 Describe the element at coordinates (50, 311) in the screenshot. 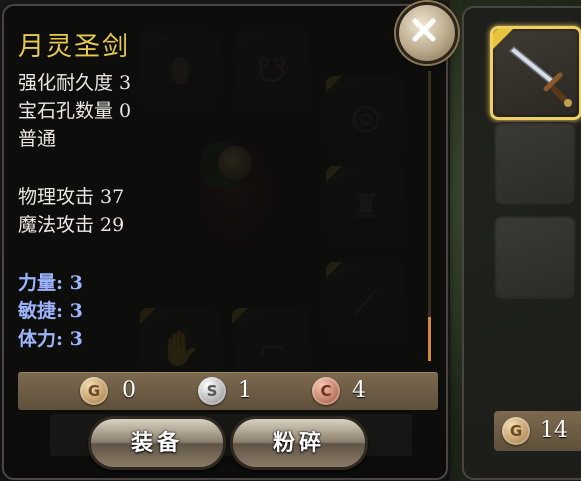

I see `attr-agility: 敏捷: 3` at that location.